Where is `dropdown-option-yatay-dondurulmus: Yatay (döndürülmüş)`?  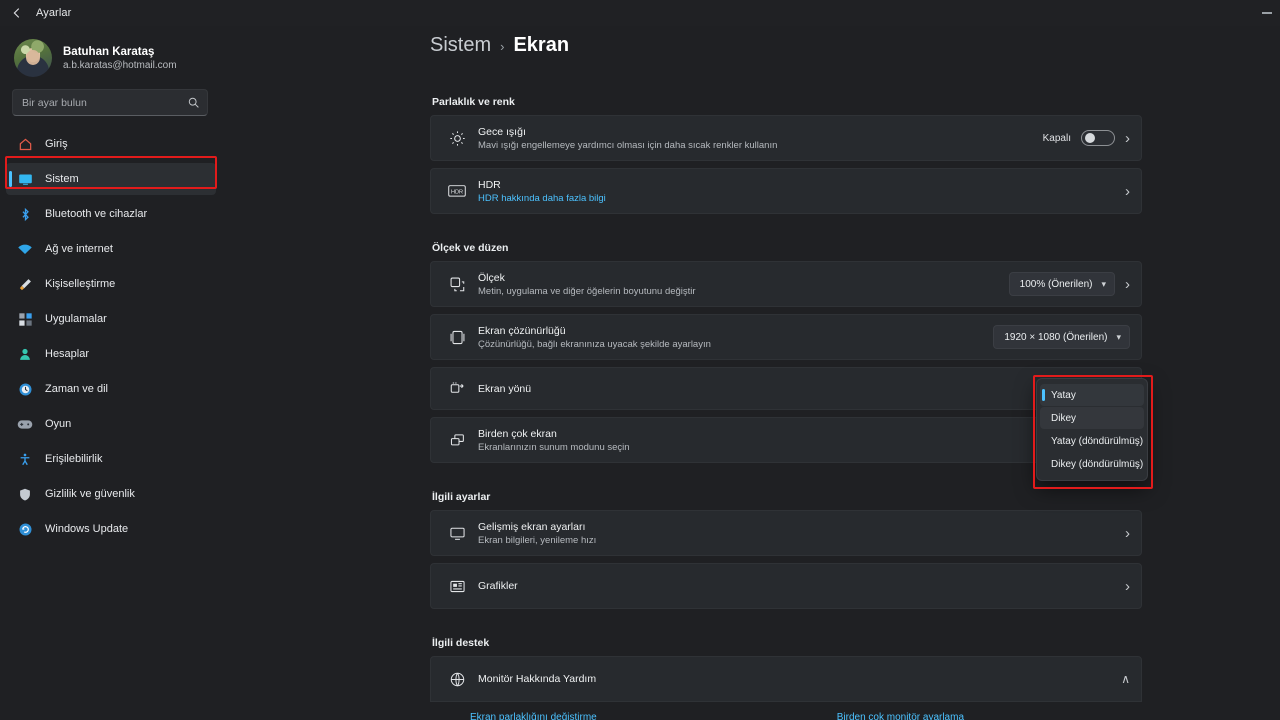 dropdown-option-yatay-dondurulmus: Yatay (döndürülmüş) is located at coordinates (1092, 441).